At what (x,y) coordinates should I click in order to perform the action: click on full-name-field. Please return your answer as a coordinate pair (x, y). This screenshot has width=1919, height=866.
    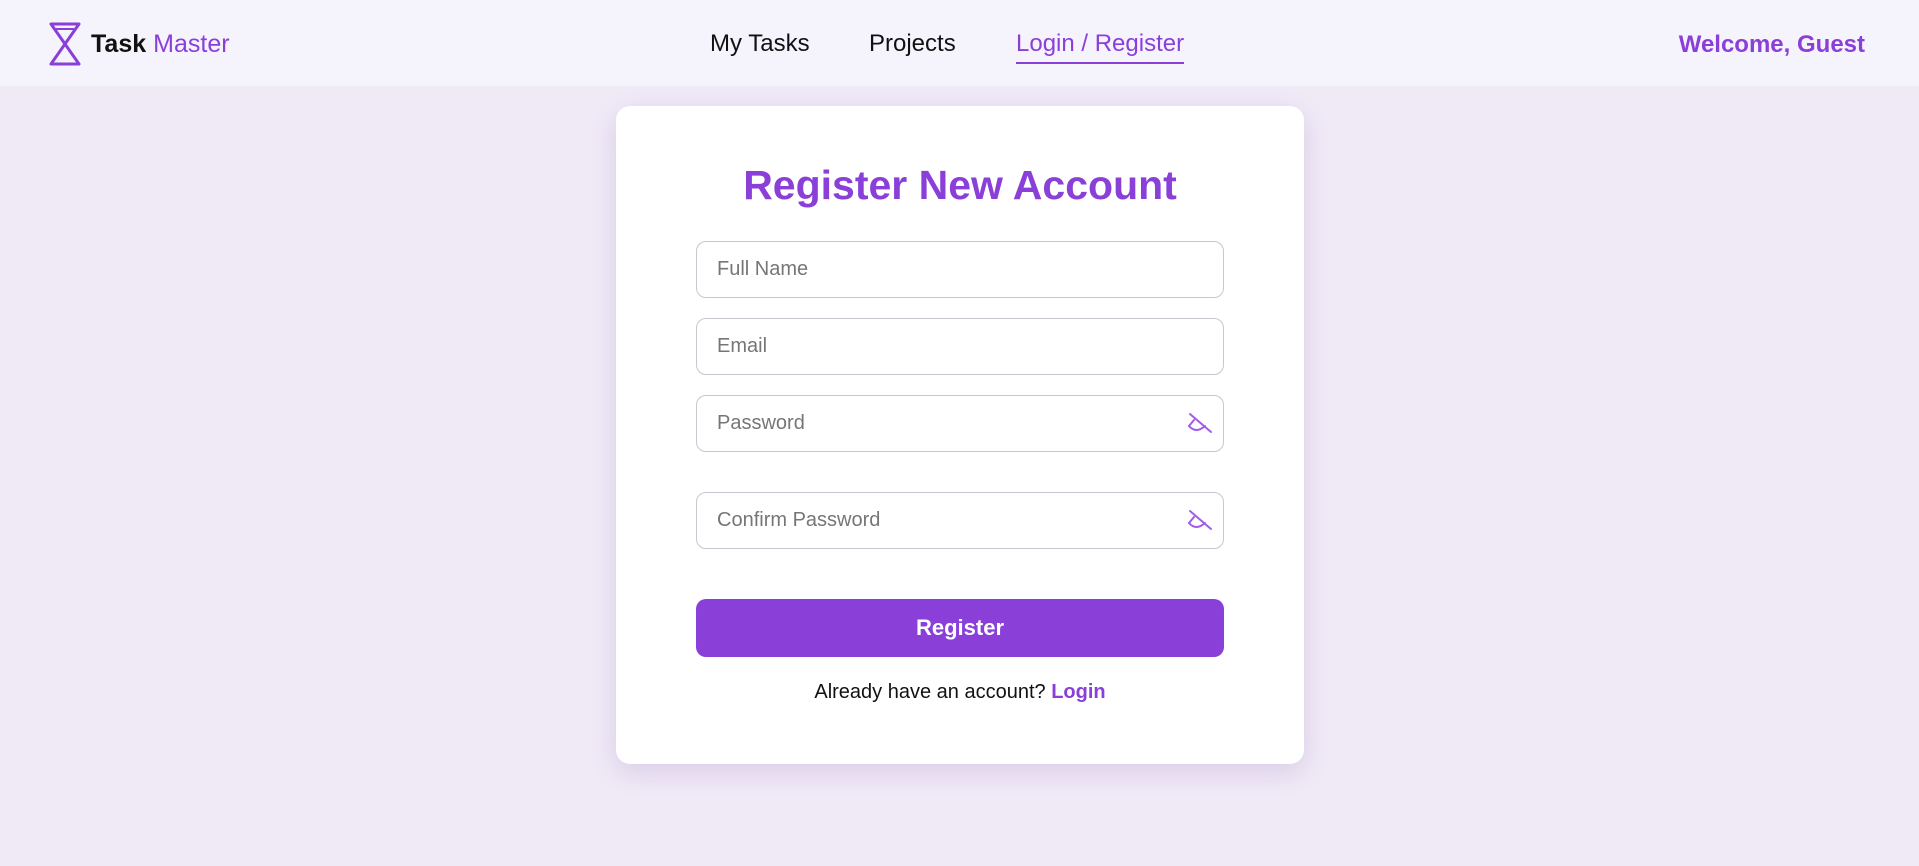
    Looking at the image, I should click on (960, 269).